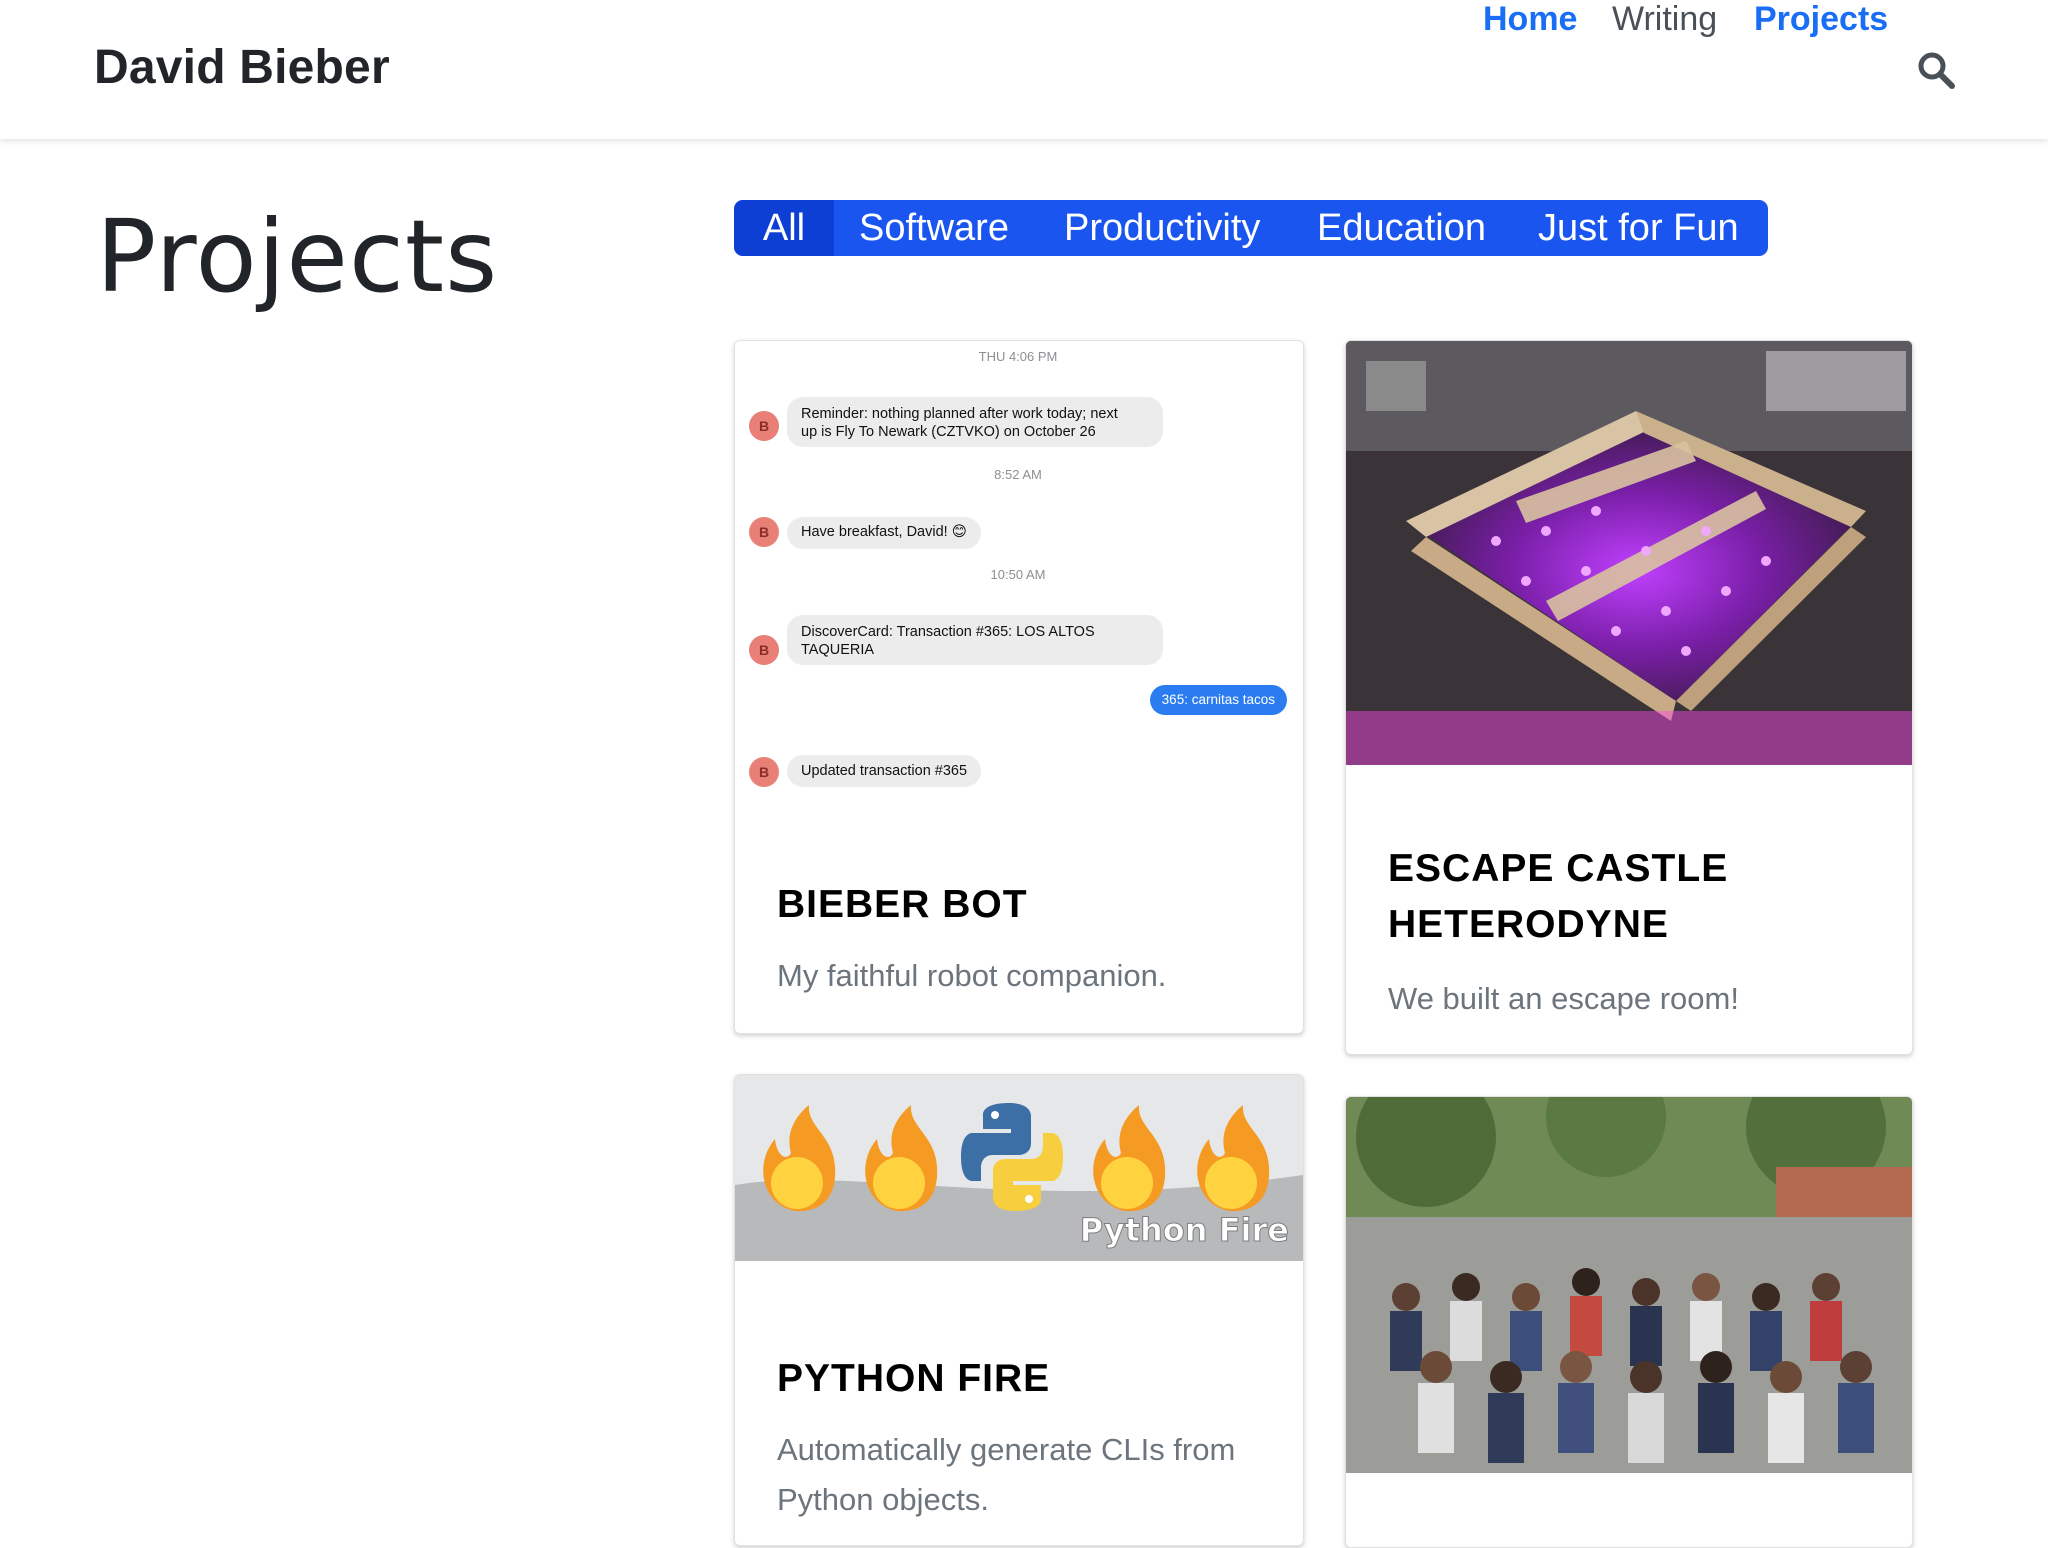 The height and width of the screenshot is (1548, 2048). What do you see at coordinates (1218, 700) in the screenshot?
I see `chat-reply: 365: carnitas tacos` at bounding box center [1218, 700].